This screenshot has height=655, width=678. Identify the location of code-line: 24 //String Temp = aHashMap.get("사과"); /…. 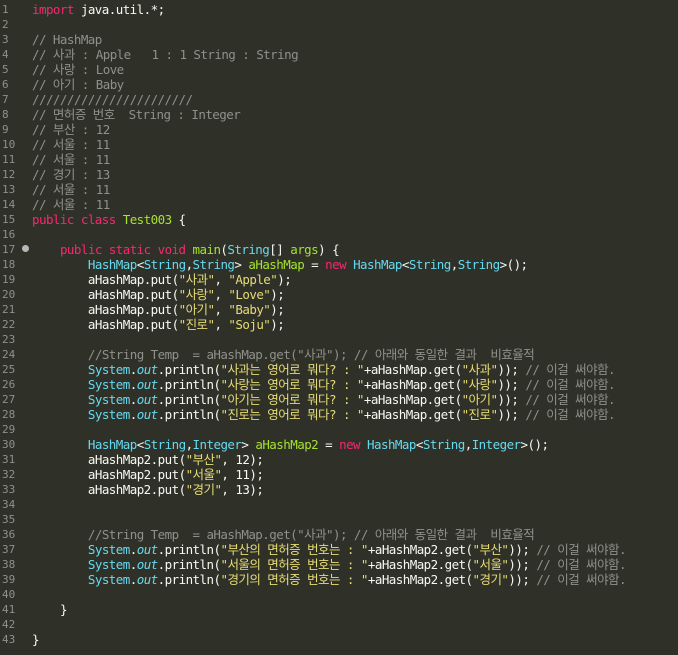
(339, 354).